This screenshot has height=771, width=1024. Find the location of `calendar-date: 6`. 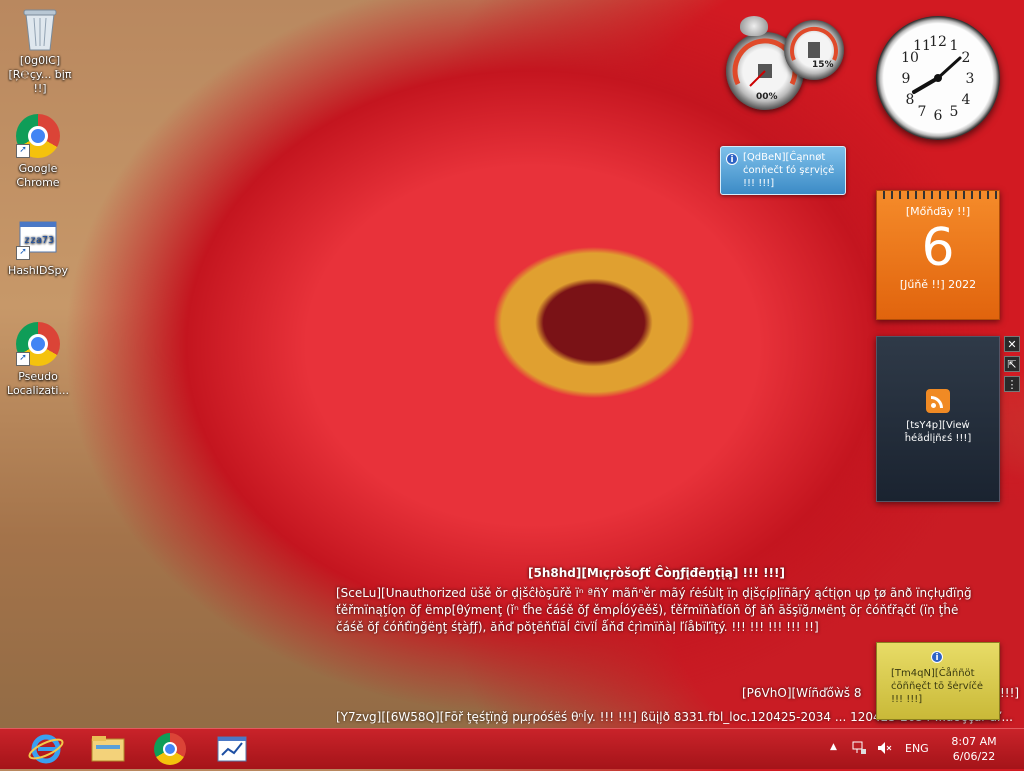

calendar-date: 6 is located at coordinates (938, 248).